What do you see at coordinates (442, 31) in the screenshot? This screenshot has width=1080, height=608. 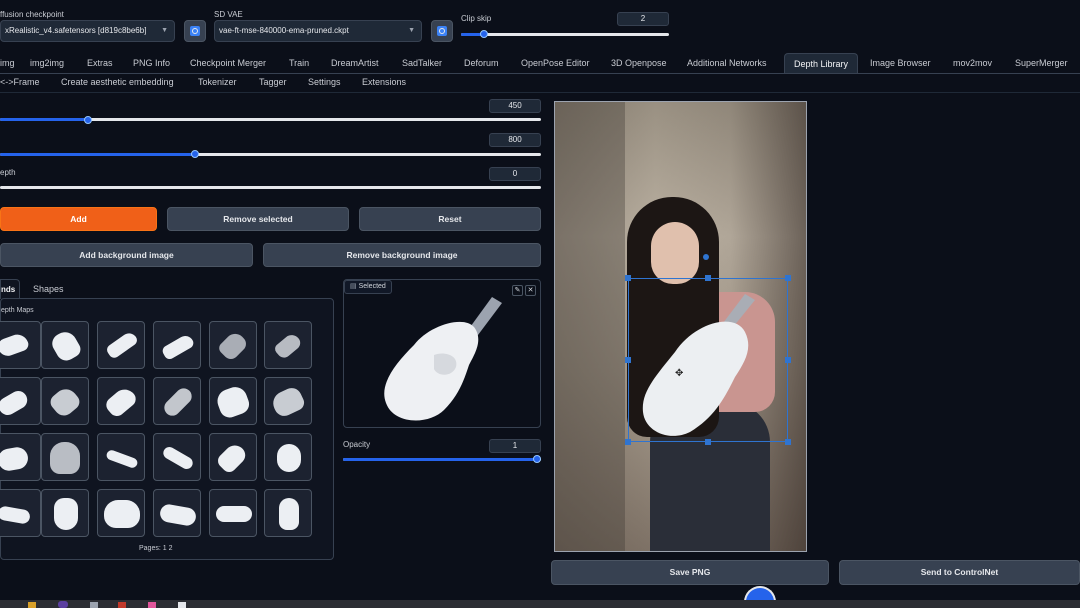 I see `refresh-vae-button` at bounding box center [442, 31].